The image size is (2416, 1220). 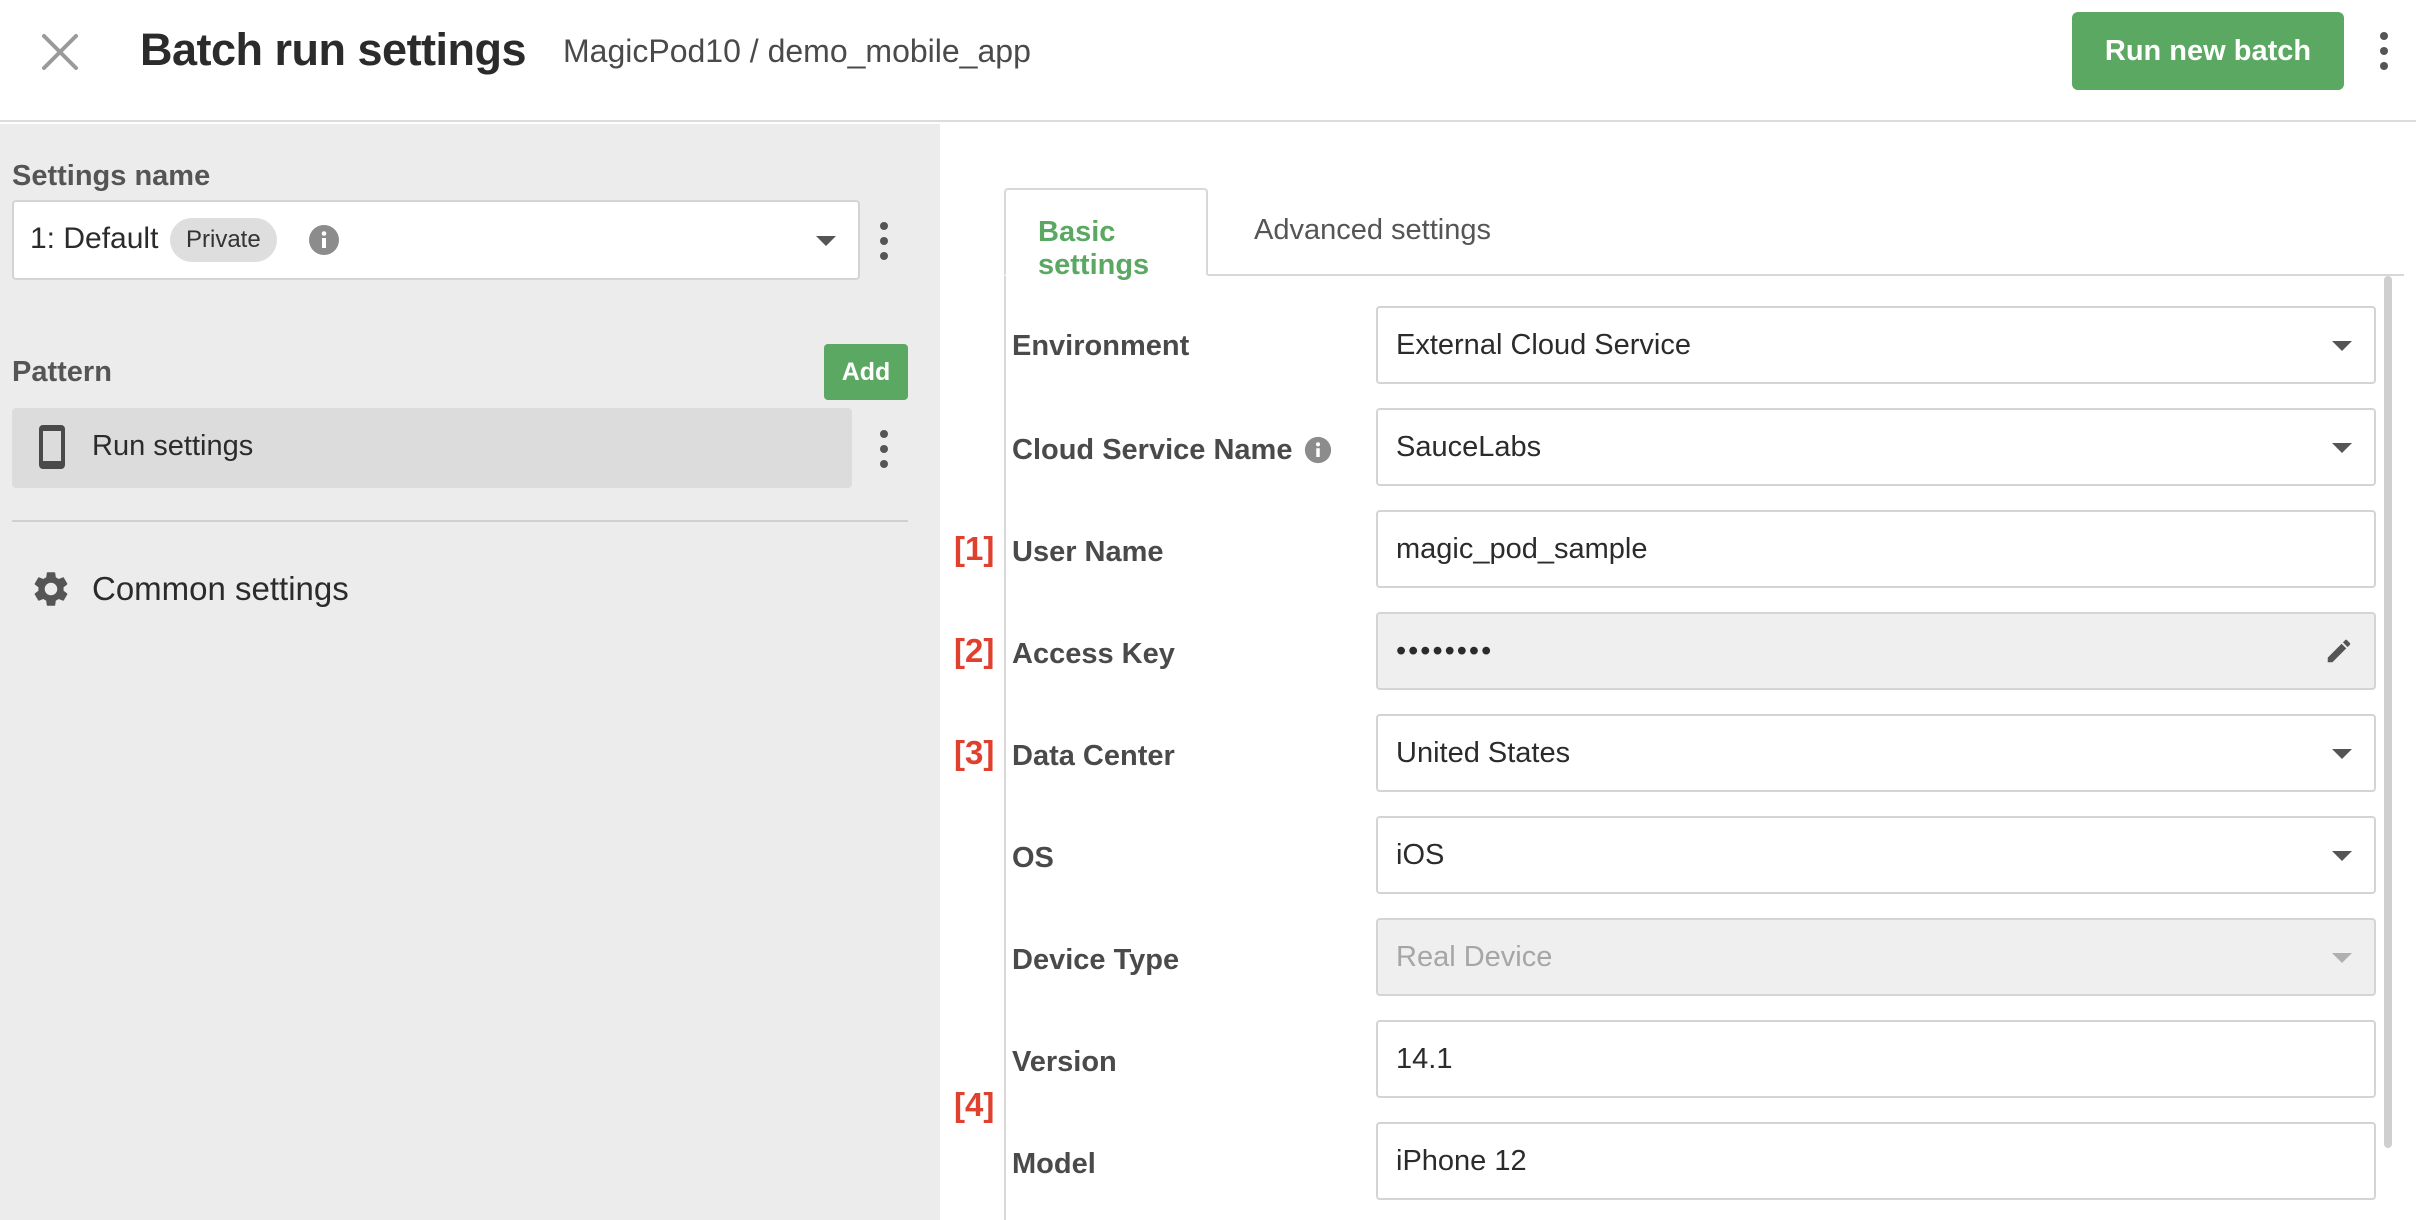 What do you see at coordinates (1704, 275) in the screenshot?
I see `tab-underline` at bounding box center [1704, 275].